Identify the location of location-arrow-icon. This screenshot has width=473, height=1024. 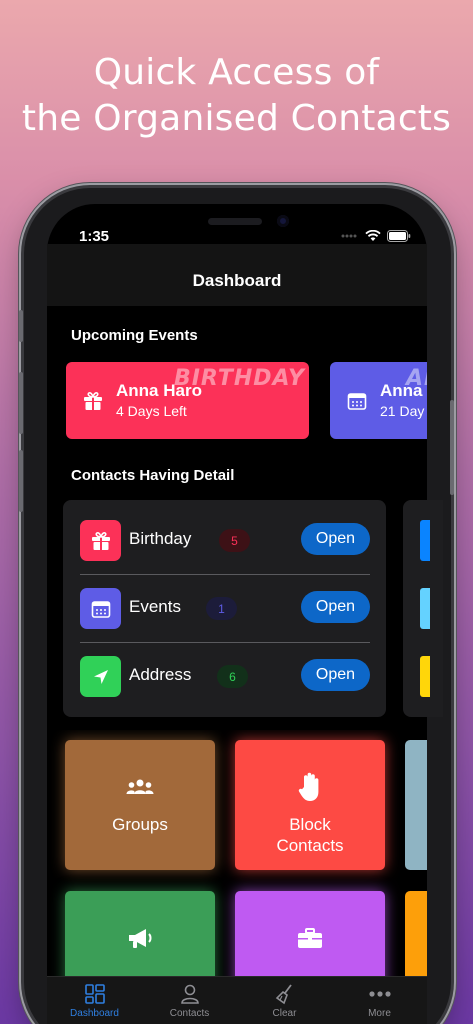
(100, 676).